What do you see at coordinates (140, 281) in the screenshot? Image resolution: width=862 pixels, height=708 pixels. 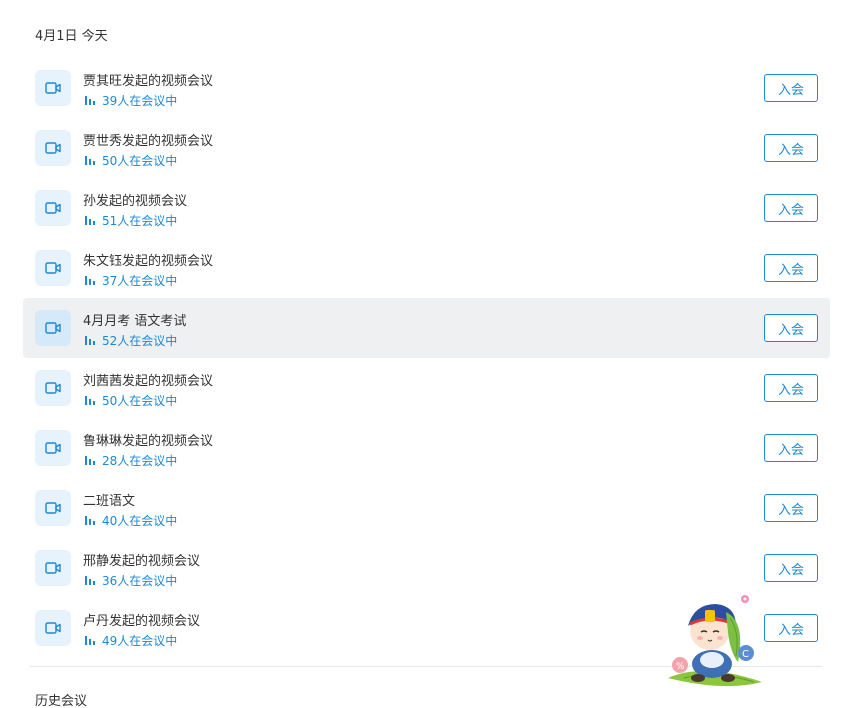 I see `participant-count: 37人在会议中` at bounding box center [140, 281].